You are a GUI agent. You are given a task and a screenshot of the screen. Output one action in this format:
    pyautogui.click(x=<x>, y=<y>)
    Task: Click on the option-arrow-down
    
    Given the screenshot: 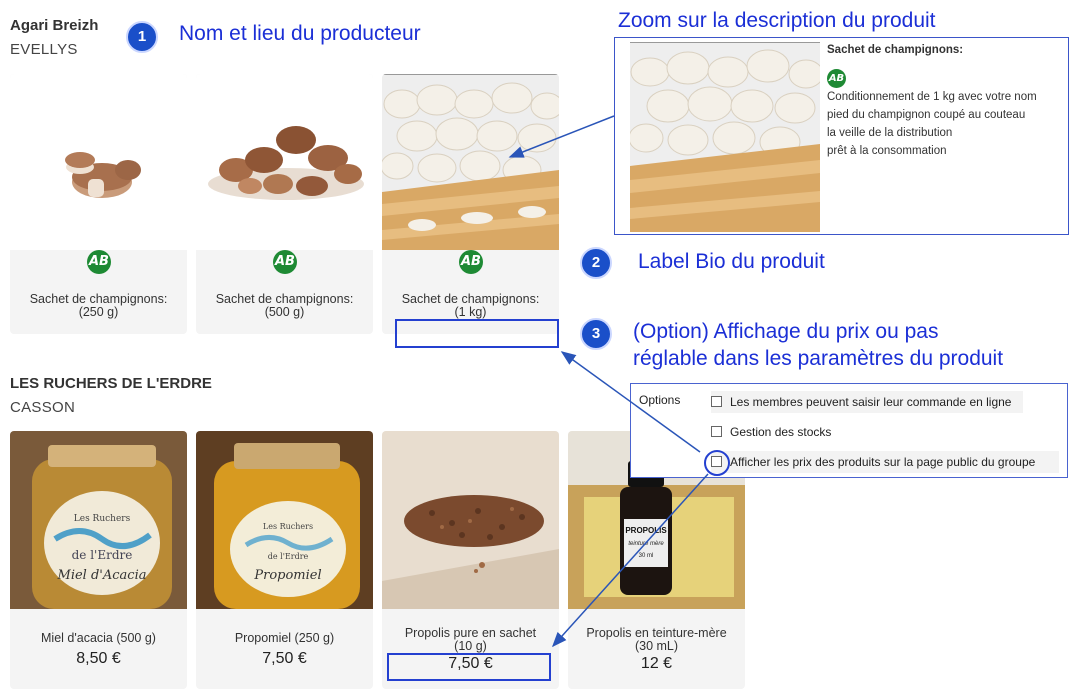 What is the action you would take?
    pyautogui.click(x=630, y=560)
    